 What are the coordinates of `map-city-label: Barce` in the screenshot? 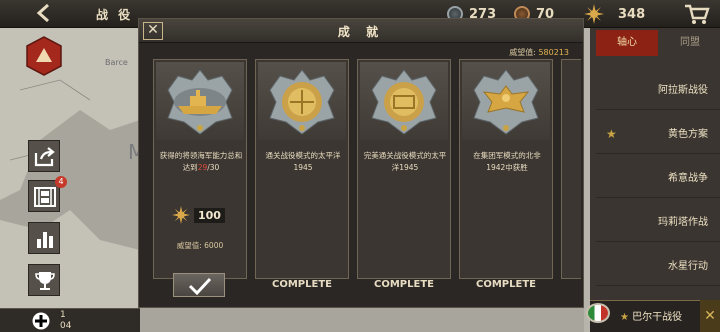 It's located at (116, 62).